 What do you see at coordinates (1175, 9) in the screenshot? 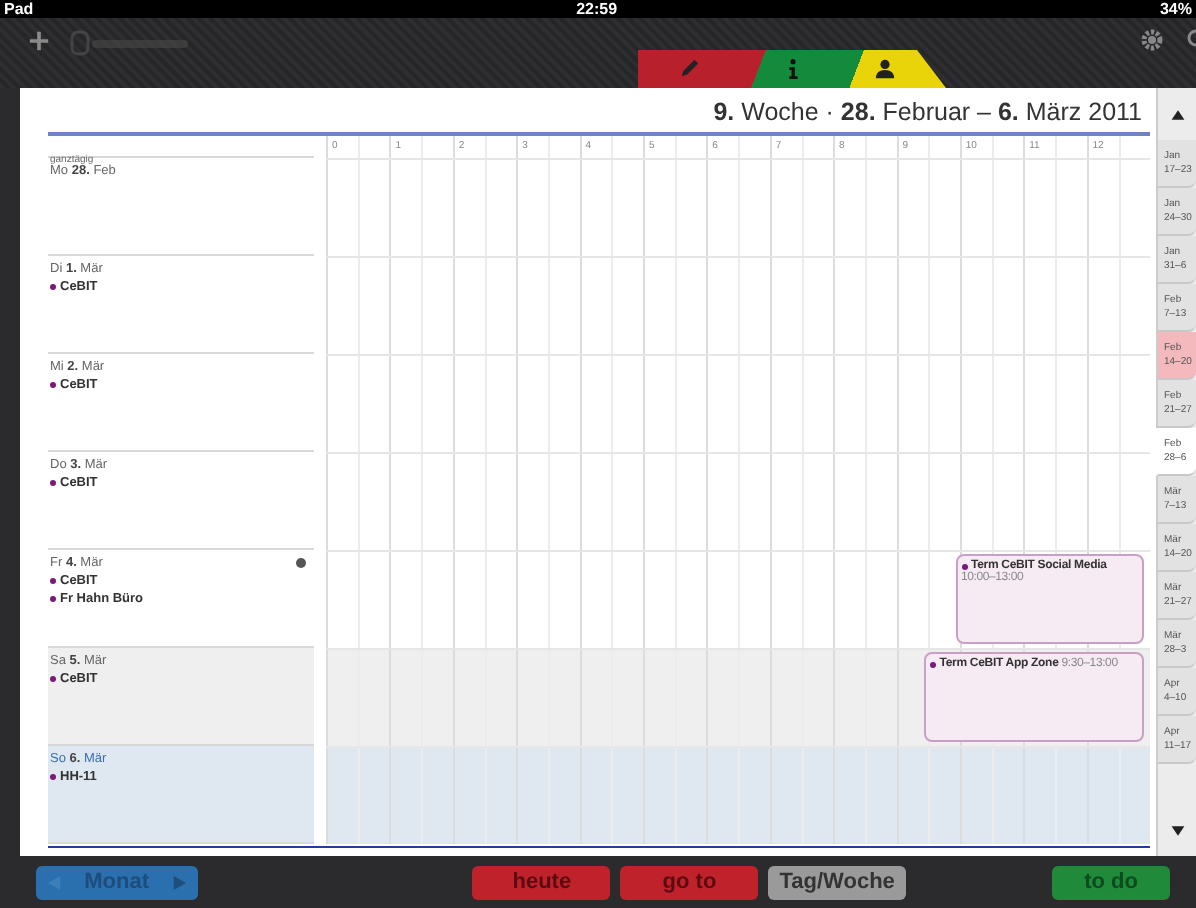
I see `battery-percent: 34%` at bounding box center [1175, 9].